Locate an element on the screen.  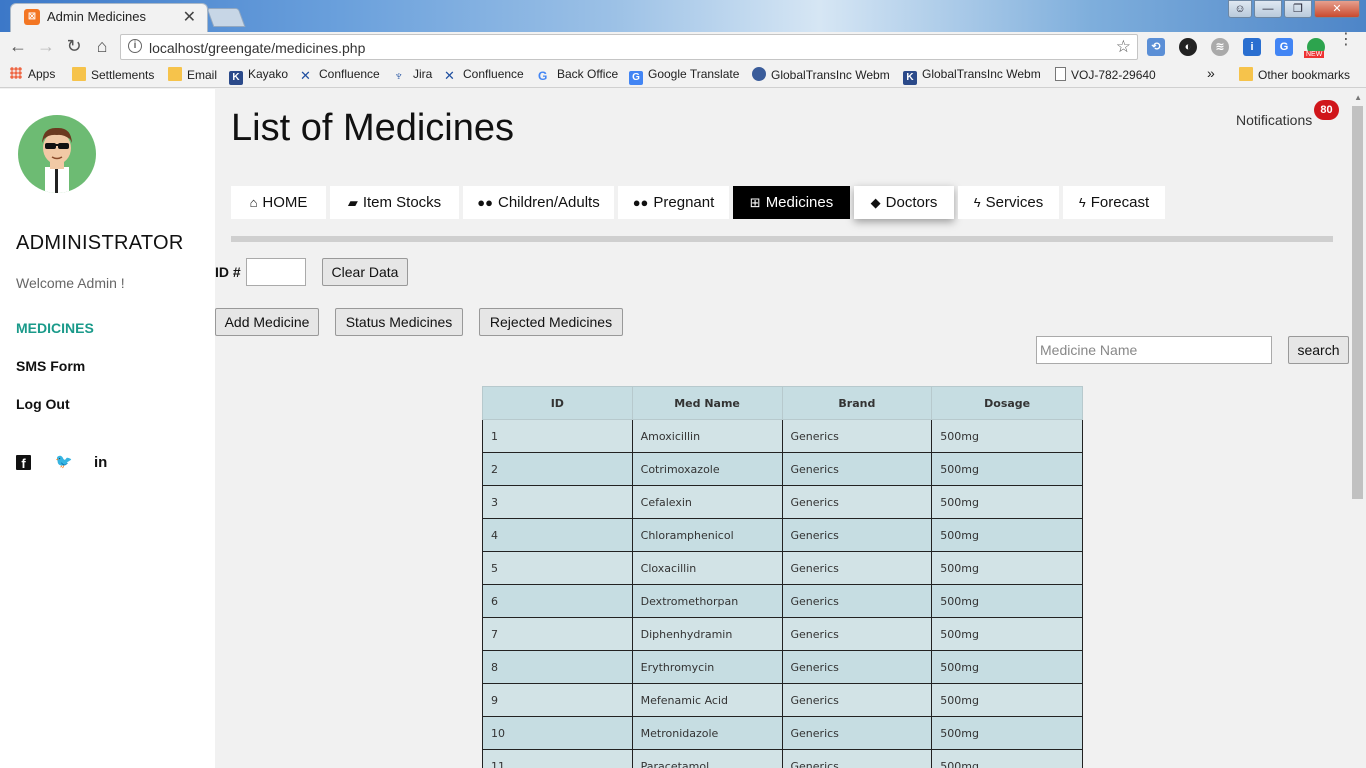
browser-tab-active: ⊠ Admin Medicines ✕ is located at coordinates (109, 17).